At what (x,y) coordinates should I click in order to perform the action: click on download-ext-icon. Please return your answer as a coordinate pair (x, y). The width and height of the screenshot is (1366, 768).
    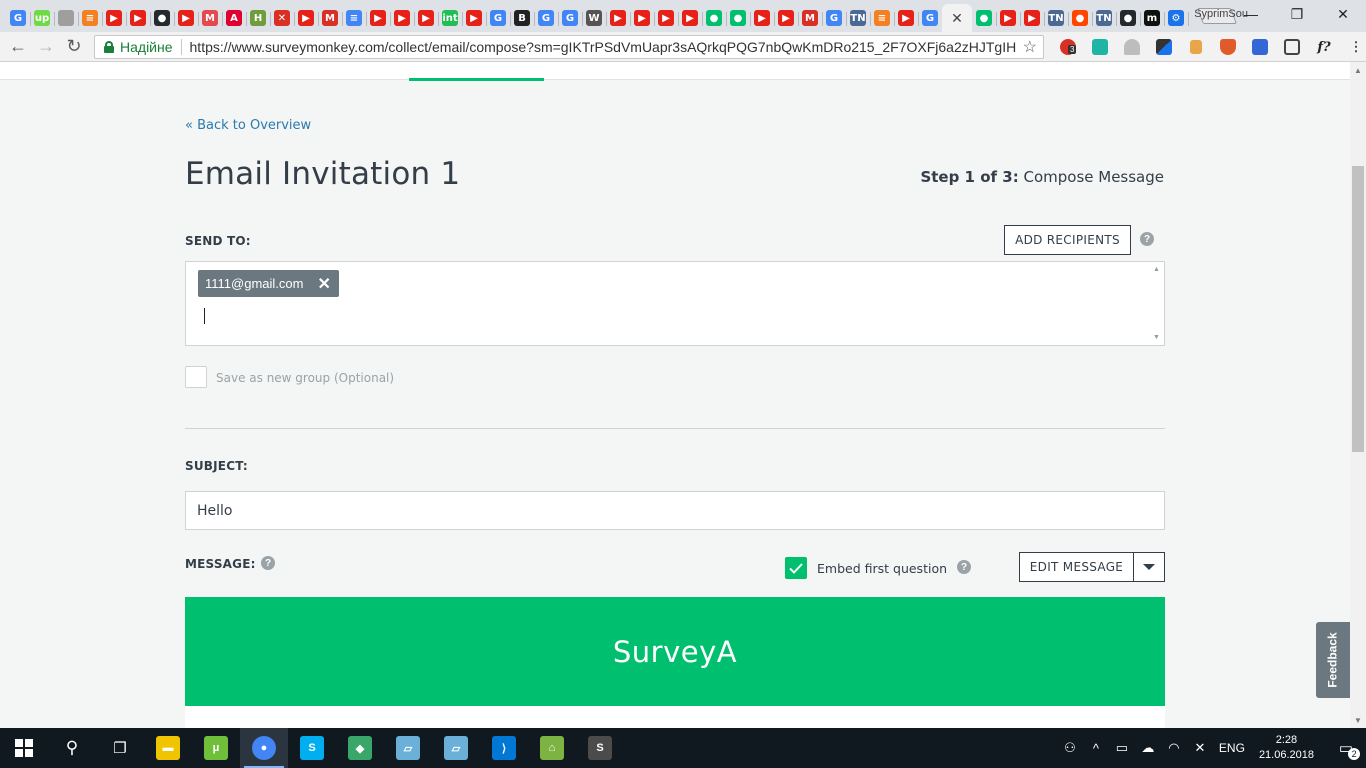
    Looking at the image, I should click on (1260, 47).